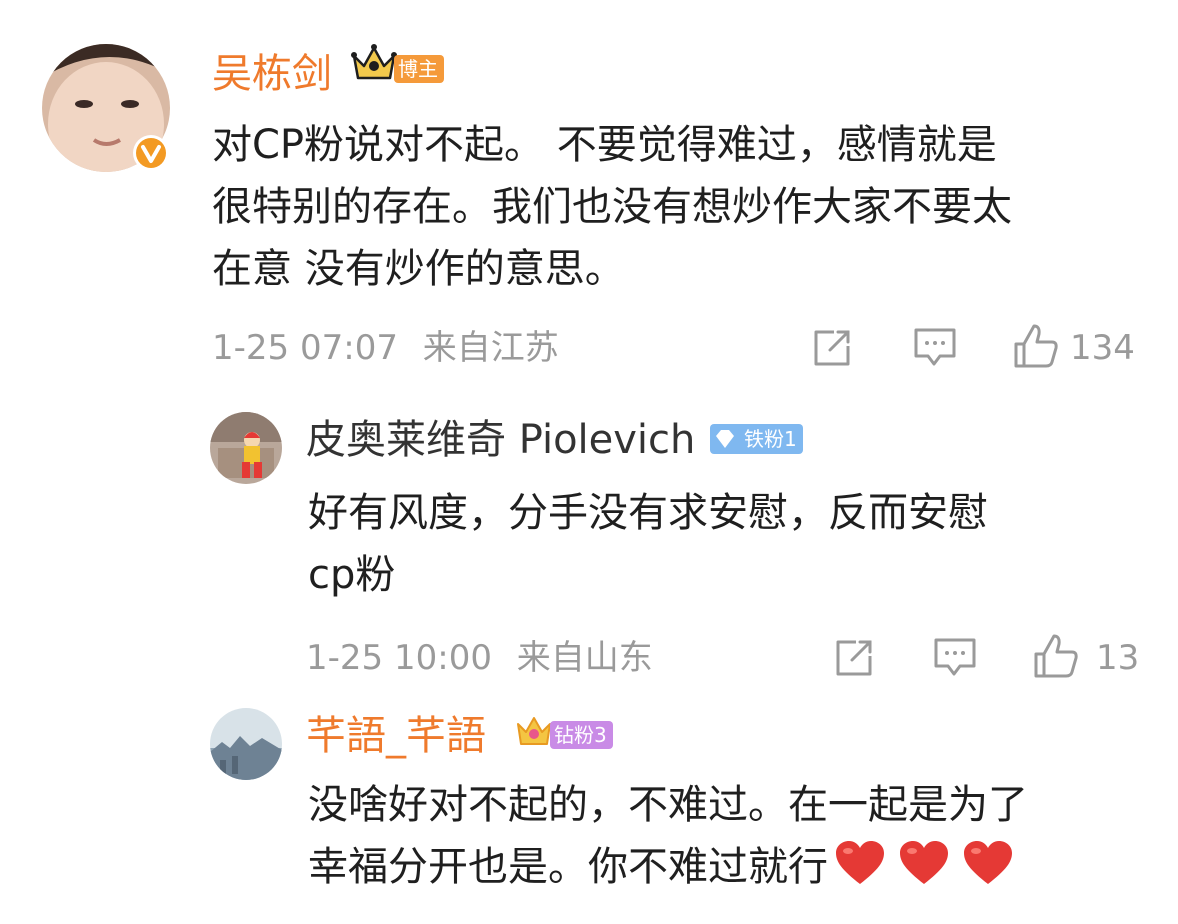 This screenshot has height=924, width=1178. Describe the element at coordinates (668, 805) in the screenshot. I see `comment-line: 没啥好对不起的，不难过。在一起是为了` at that location.